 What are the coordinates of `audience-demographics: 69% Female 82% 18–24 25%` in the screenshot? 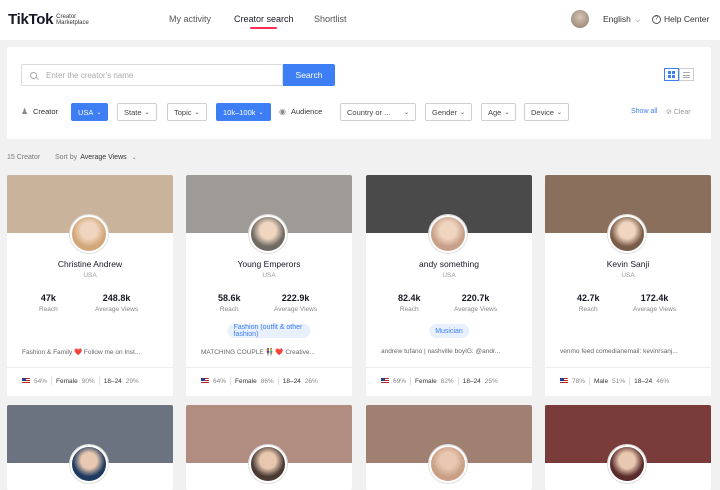 It's located at (439, 381).